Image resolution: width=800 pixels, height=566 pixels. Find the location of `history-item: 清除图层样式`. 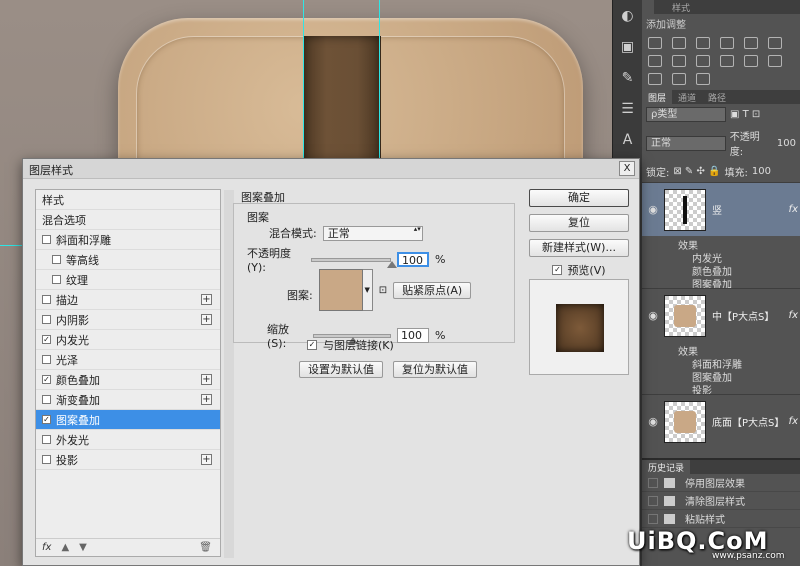

history-item: 清除图层样式 is located at coordinates (721, 501).